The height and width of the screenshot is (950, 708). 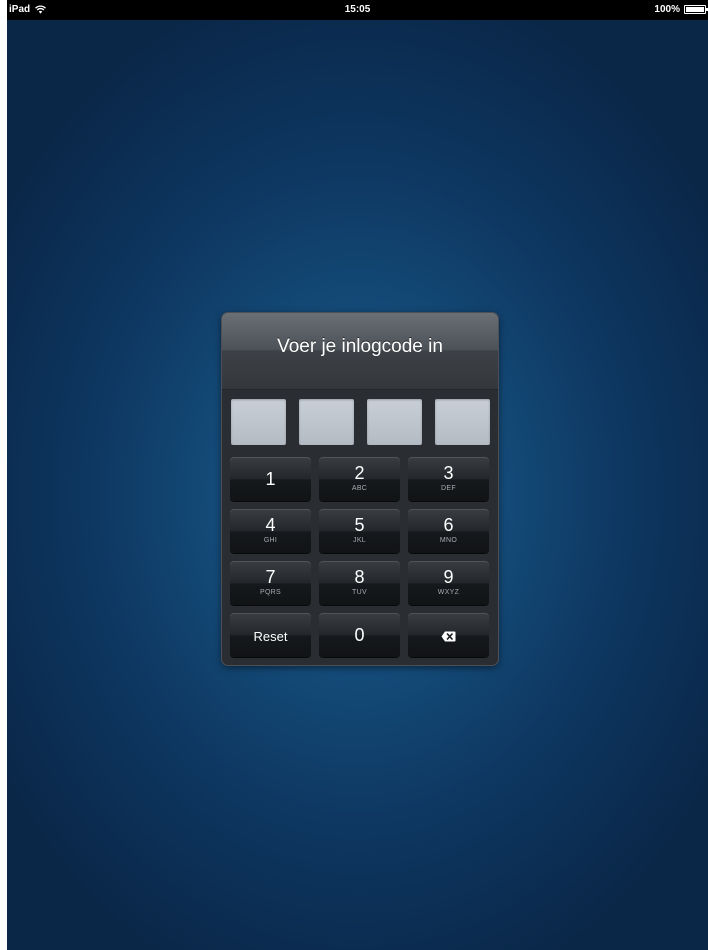 I want to click on reset-button: Reset, so click(x=270, y=635).